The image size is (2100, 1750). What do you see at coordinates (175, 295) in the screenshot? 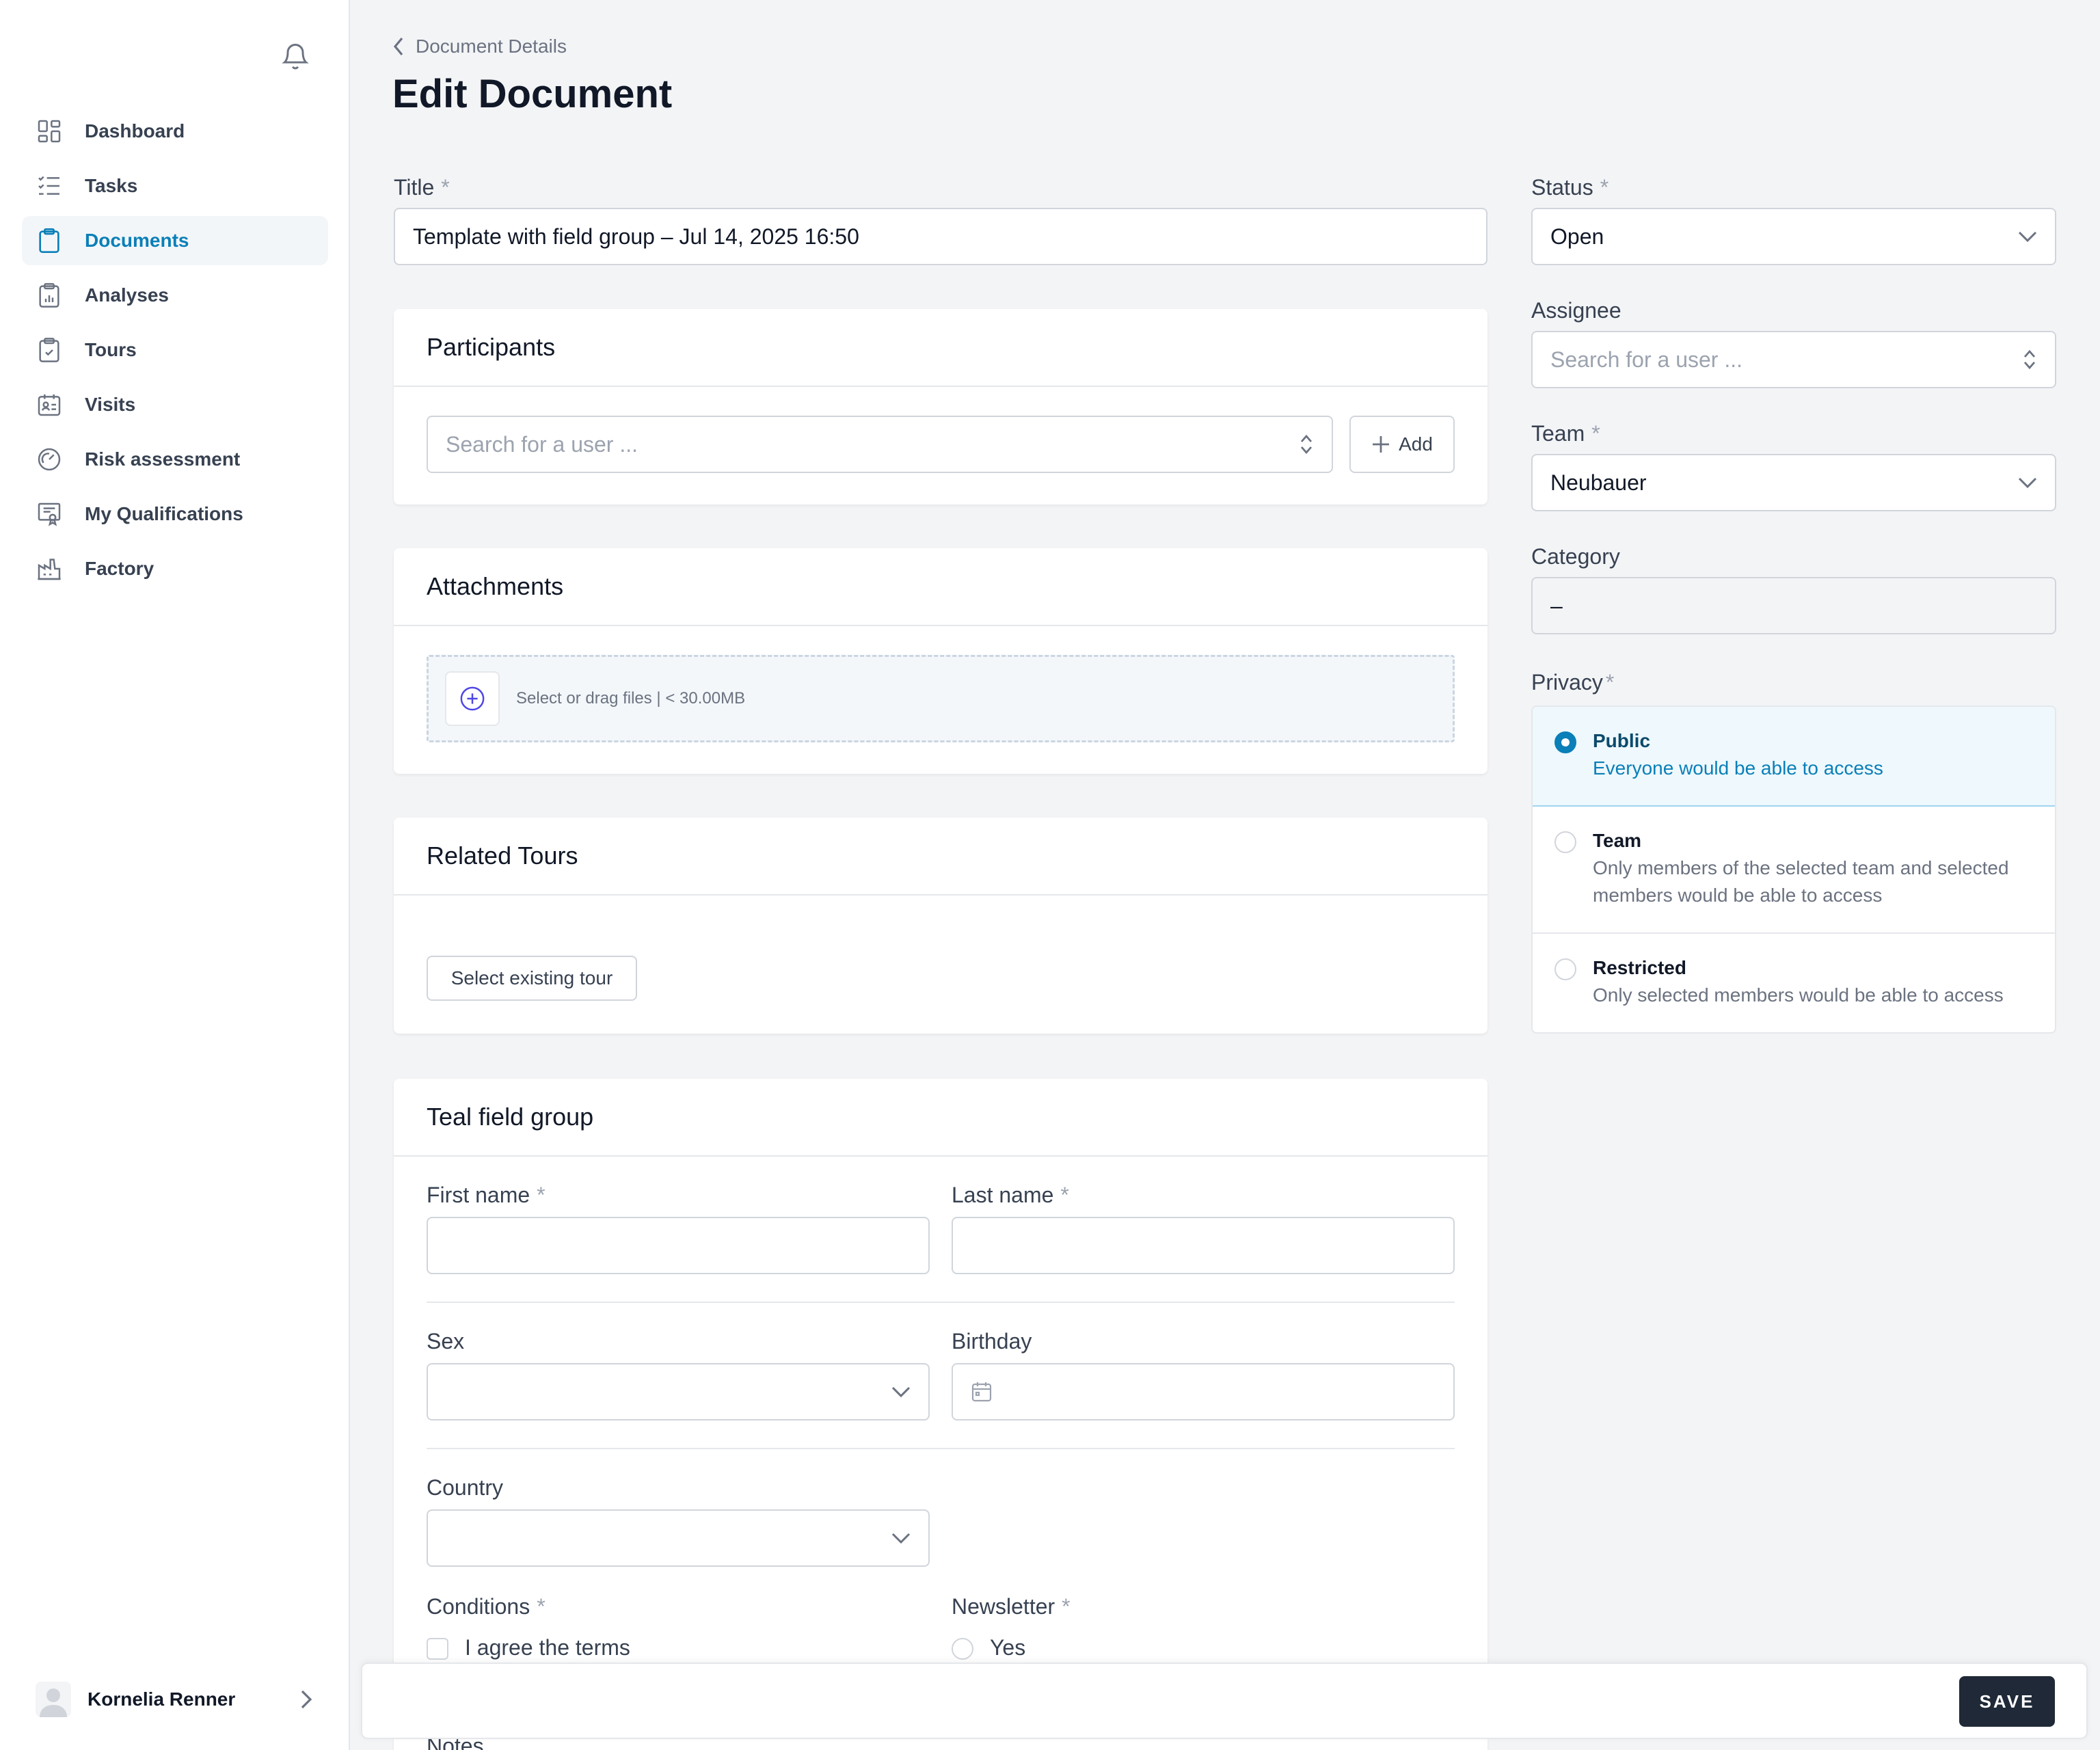
I see `sidebar-item-analyses: Analyses` at bounding box center [175, 295].